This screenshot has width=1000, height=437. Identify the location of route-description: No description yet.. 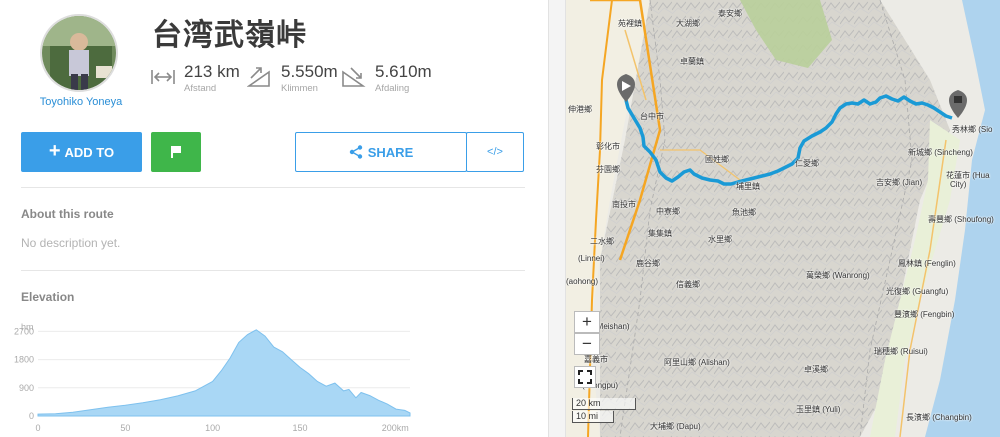
(71, 243).